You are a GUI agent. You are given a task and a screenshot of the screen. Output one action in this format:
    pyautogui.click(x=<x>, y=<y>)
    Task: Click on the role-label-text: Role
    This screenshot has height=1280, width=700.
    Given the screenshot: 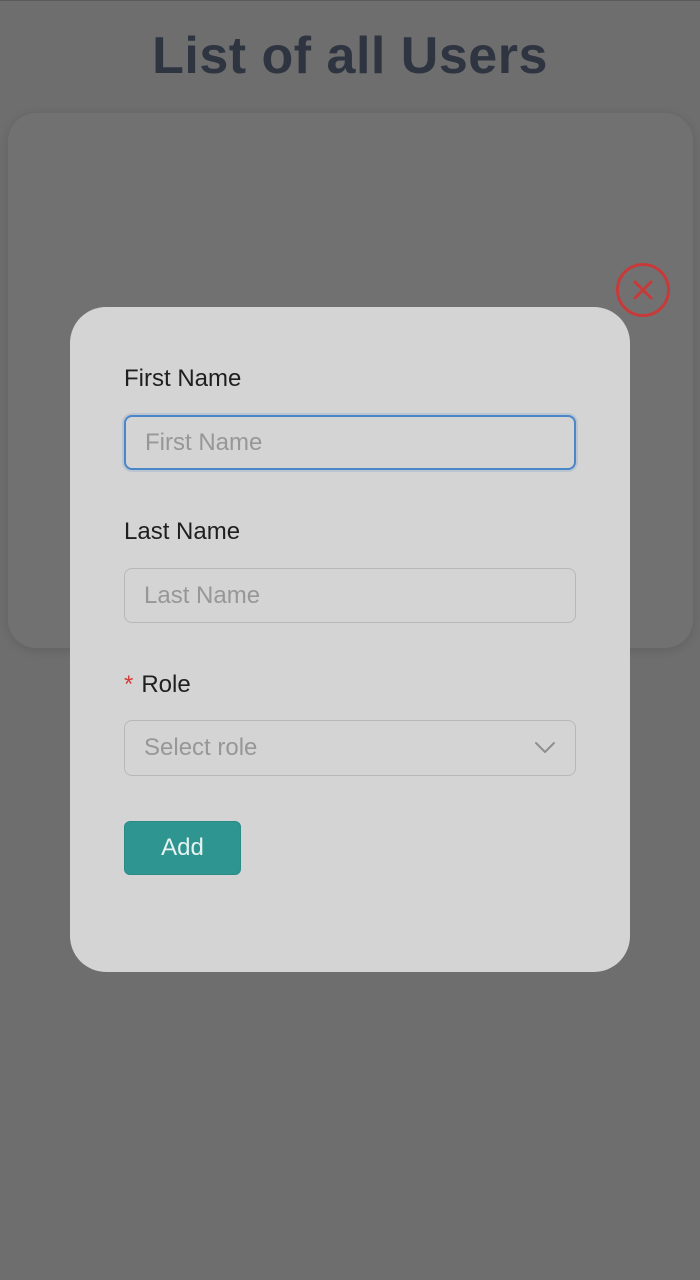 What is the action you would take?
    pyautogui.click(x=166, y=684)
    